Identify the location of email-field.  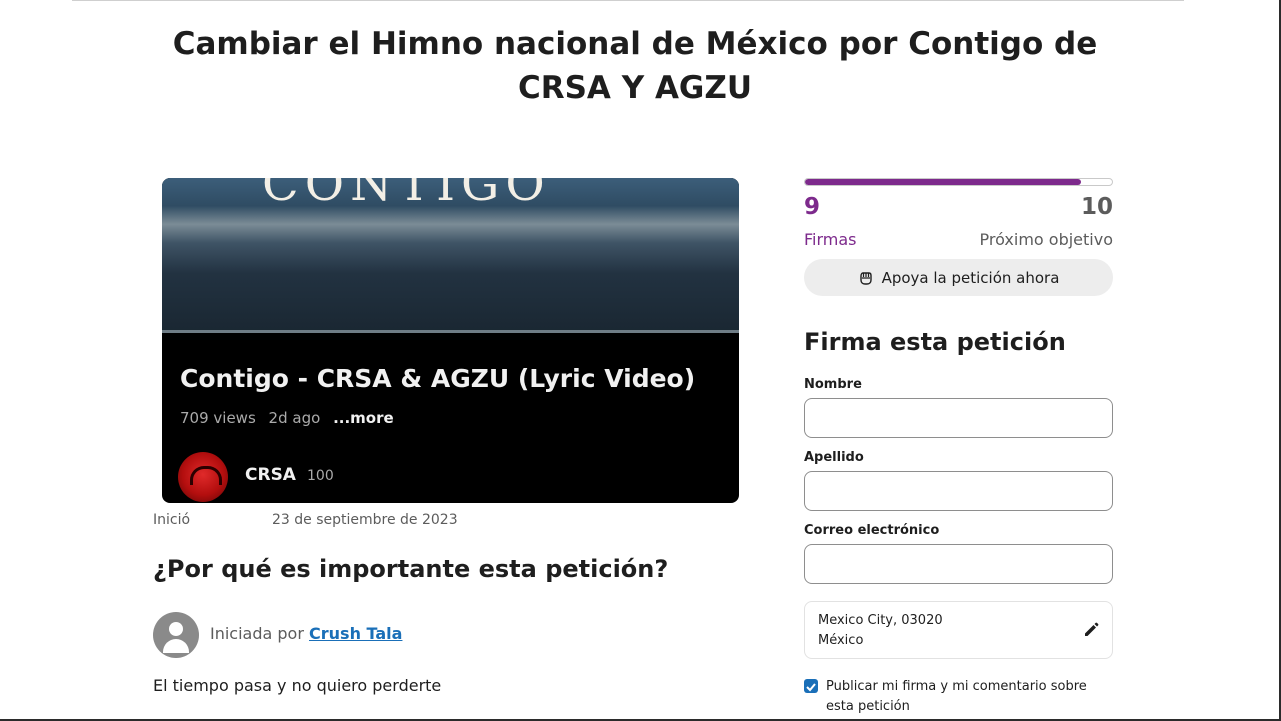
(958, 564).